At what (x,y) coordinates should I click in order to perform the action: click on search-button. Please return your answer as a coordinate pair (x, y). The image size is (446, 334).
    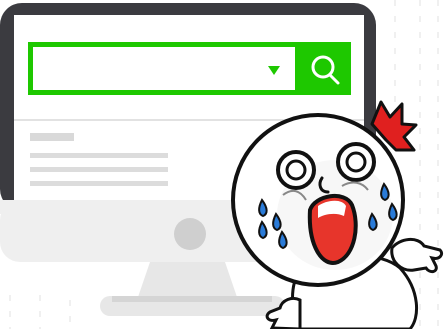
    Looking at the image, I should click on (325, 68).